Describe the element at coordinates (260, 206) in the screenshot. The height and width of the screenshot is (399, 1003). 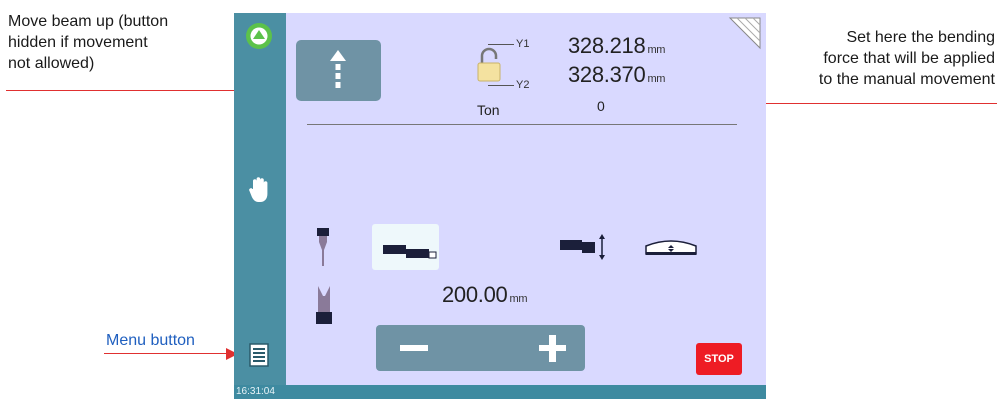
I see `sidebar` at that location.